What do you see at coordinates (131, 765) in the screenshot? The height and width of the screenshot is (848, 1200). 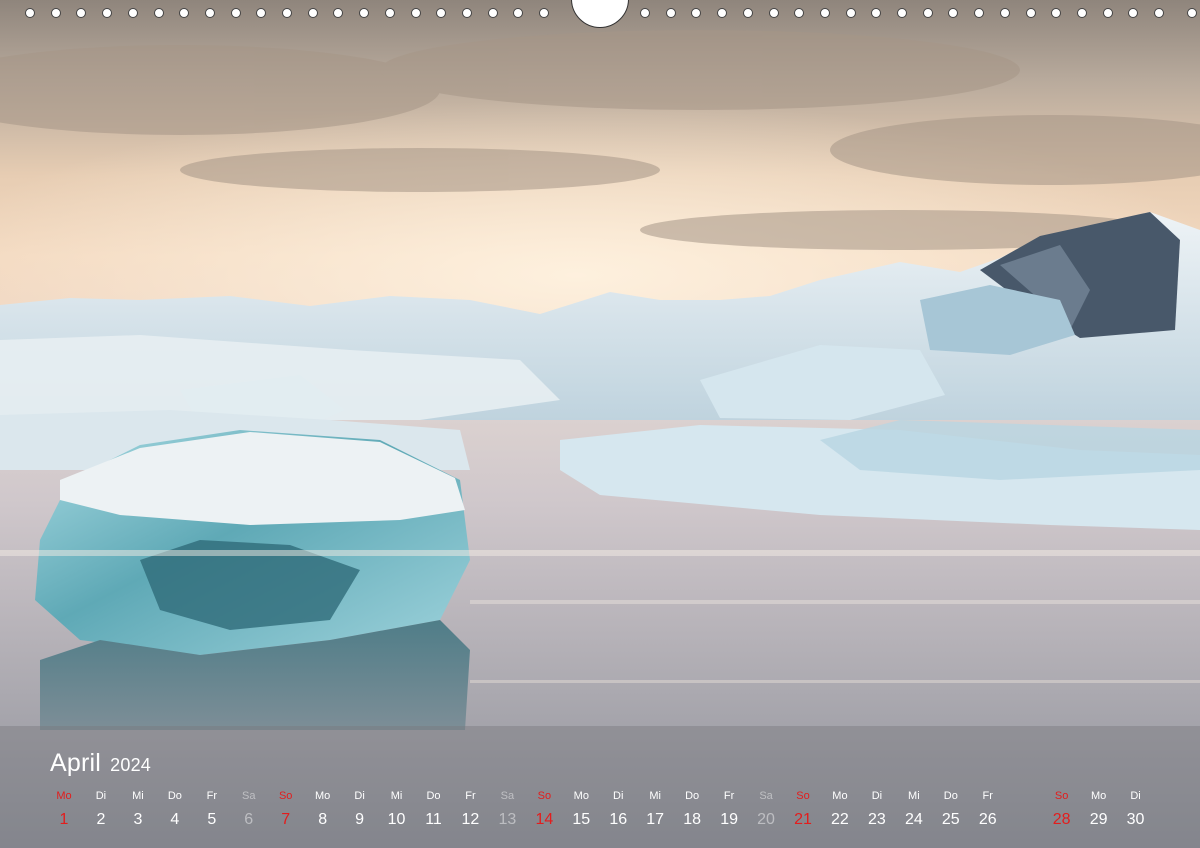 I see `year-label: 2024` at bounding box center [131, 765].